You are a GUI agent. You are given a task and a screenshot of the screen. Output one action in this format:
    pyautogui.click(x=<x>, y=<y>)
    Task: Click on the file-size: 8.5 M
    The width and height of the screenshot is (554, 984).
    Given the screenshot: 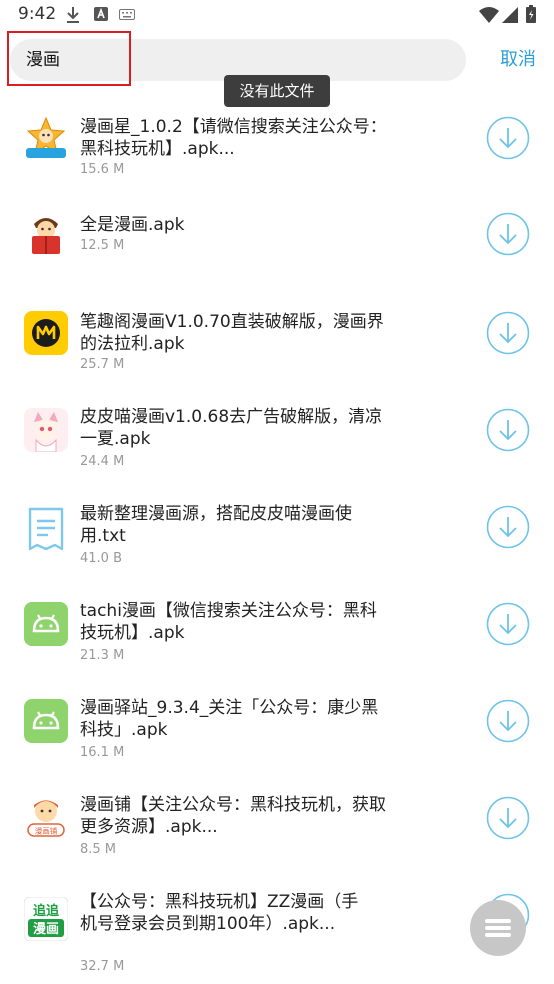 What is the action you would take?
    pyautogui.click(x=98, y=849)
    